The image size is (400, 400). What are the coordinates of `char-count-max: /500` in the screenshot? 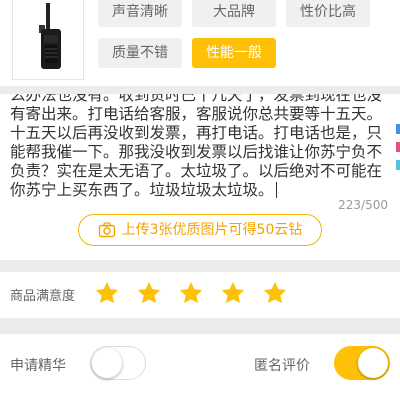 It's located at (374, 205).